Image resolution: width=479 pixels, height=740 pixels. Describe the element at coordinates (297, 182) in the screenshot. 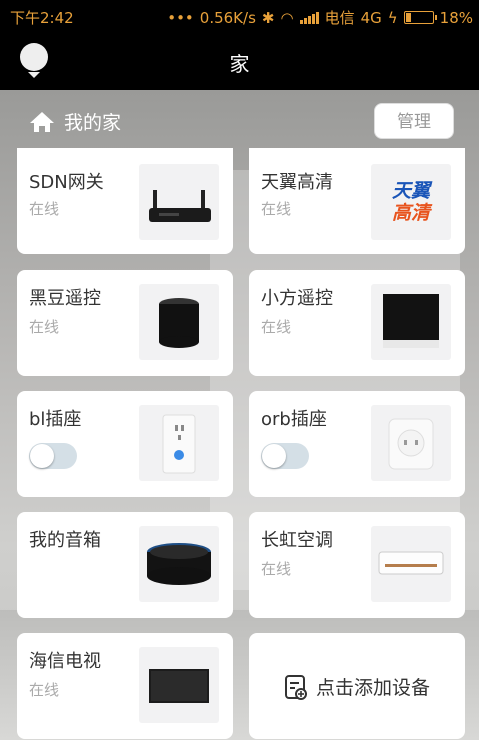

I see `device-name: 天翼高清` at that location.